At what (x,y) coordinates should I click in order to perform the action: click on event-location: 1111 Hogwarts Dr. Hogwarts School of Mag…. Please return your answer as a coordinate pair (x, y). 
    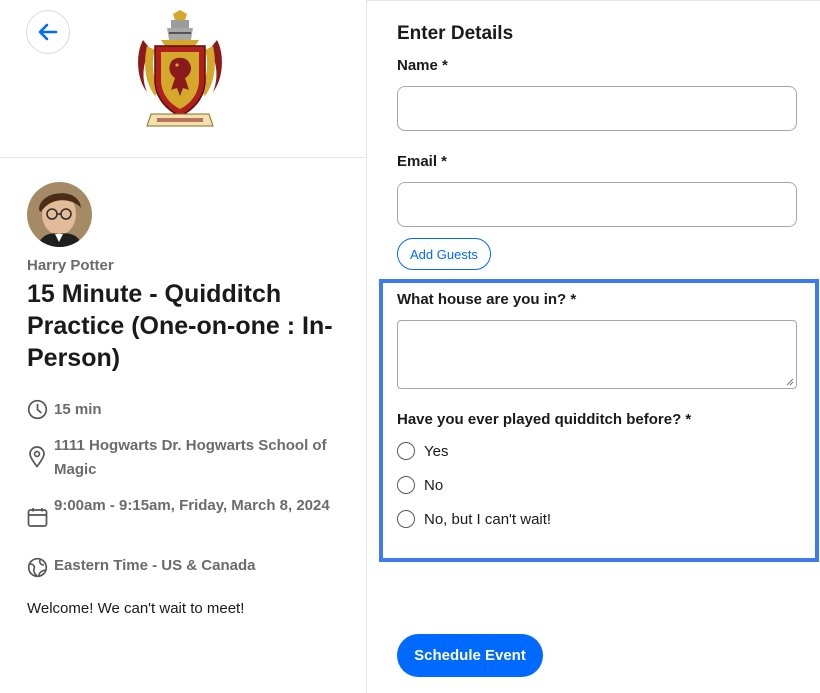
    Looking at the image, I should click on (185, 458).